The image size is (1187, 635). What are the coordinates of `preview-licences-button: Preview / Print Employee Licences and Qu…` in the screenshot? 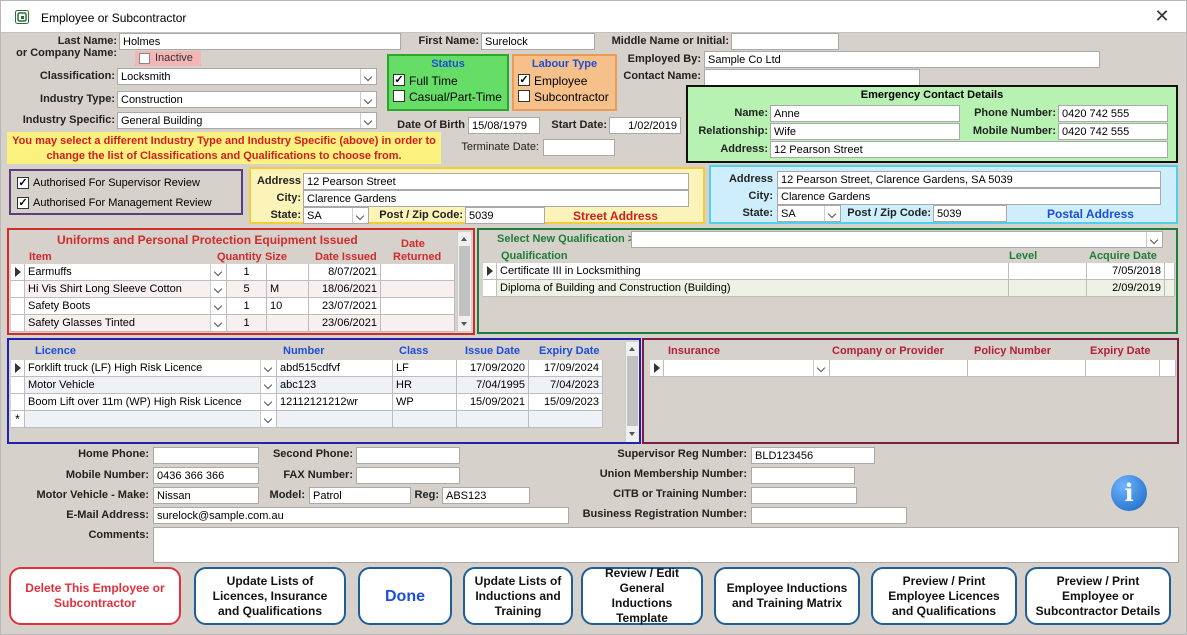 It's located at (944, 596).